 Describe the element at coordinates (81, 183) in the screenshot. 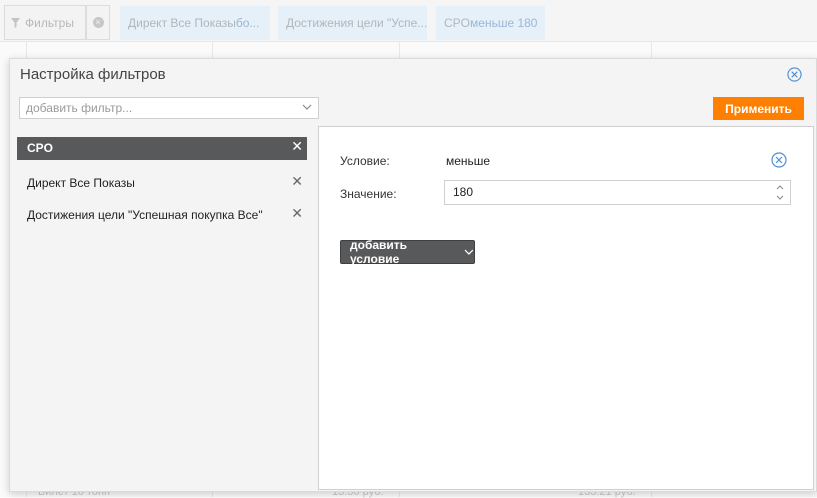

I see `filter-item-label: Директ Все Показы` at that location.